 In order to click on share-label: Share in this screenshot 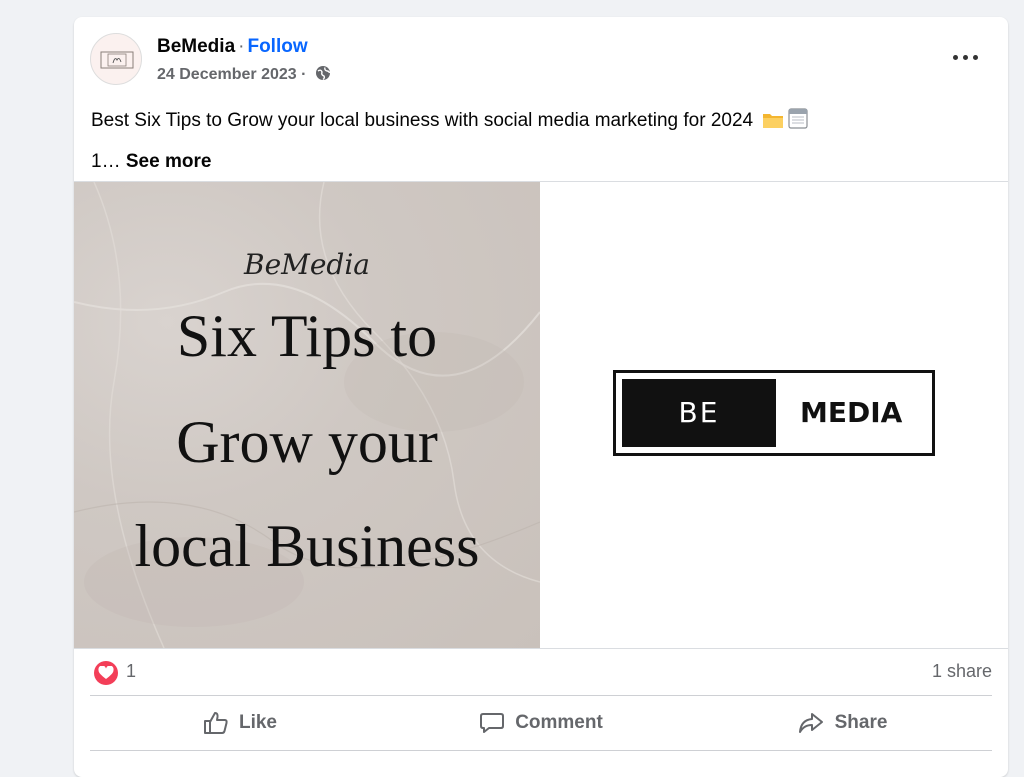, I will do `click(861, 722)`.